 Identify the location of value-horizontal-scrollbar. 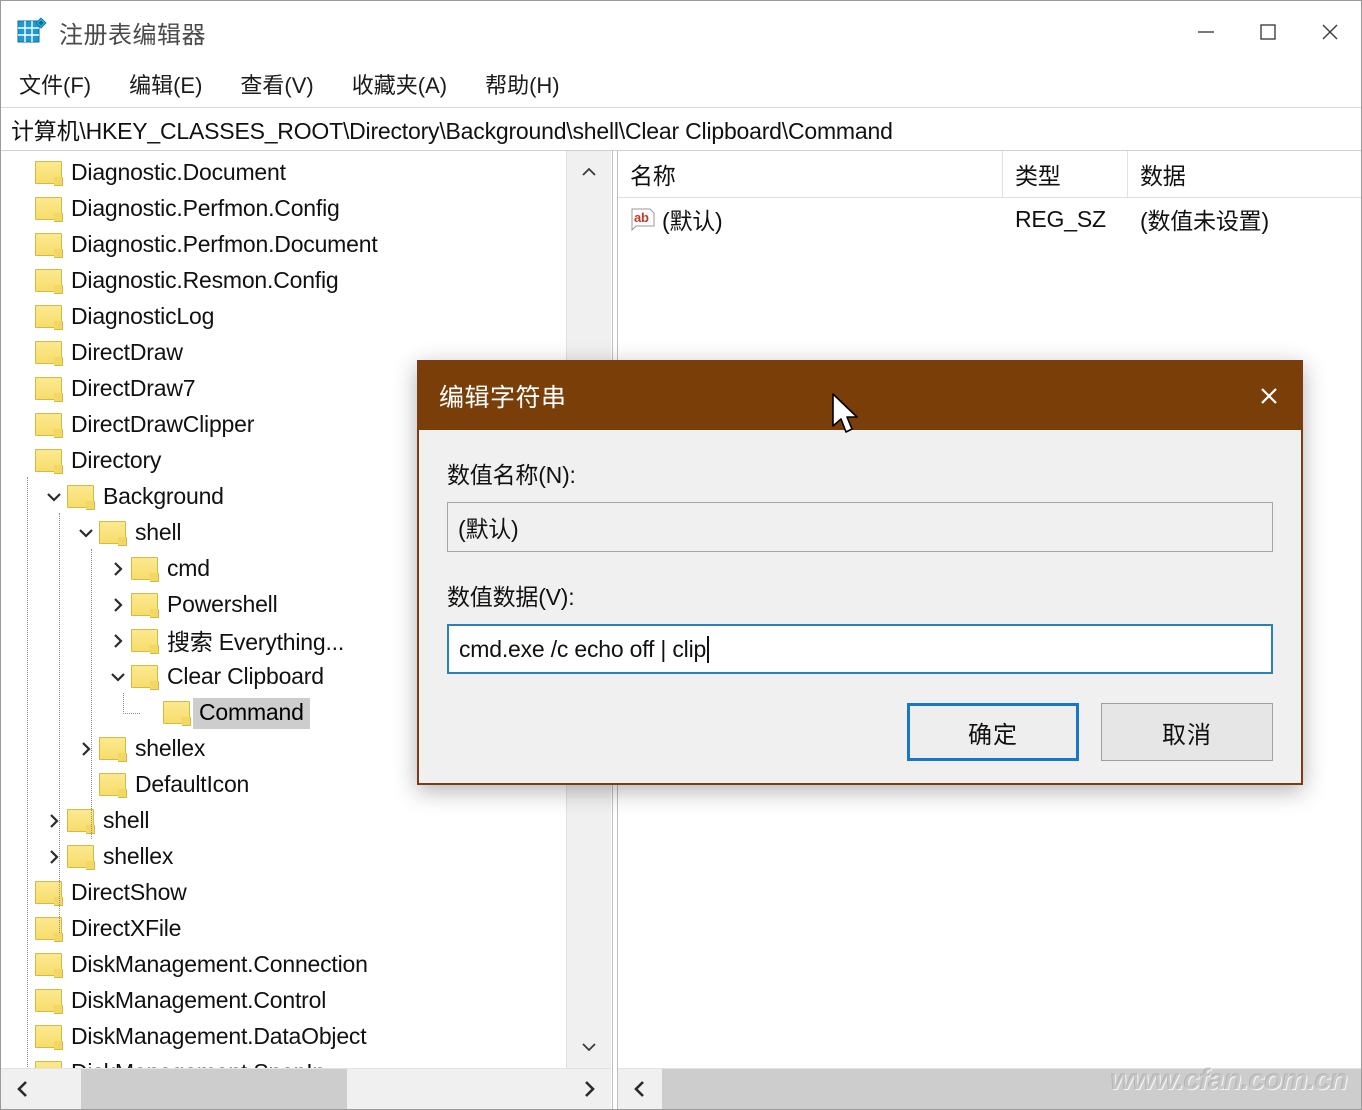
(989, 1088).